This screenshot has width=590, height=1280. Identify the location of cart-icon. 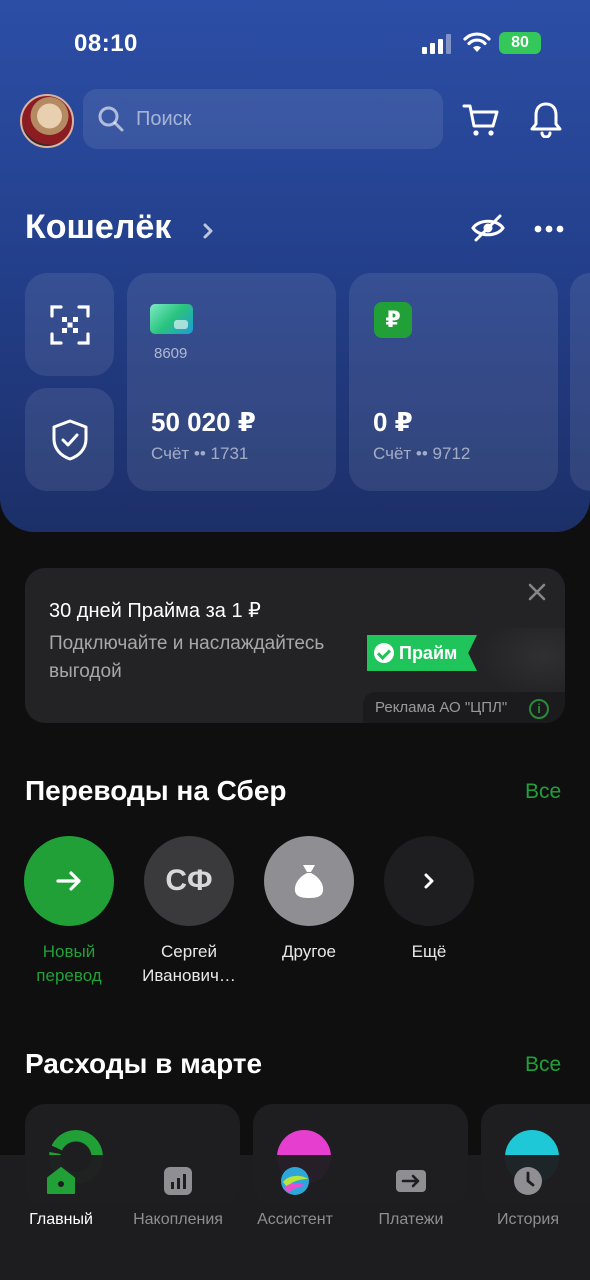
(481, 120).